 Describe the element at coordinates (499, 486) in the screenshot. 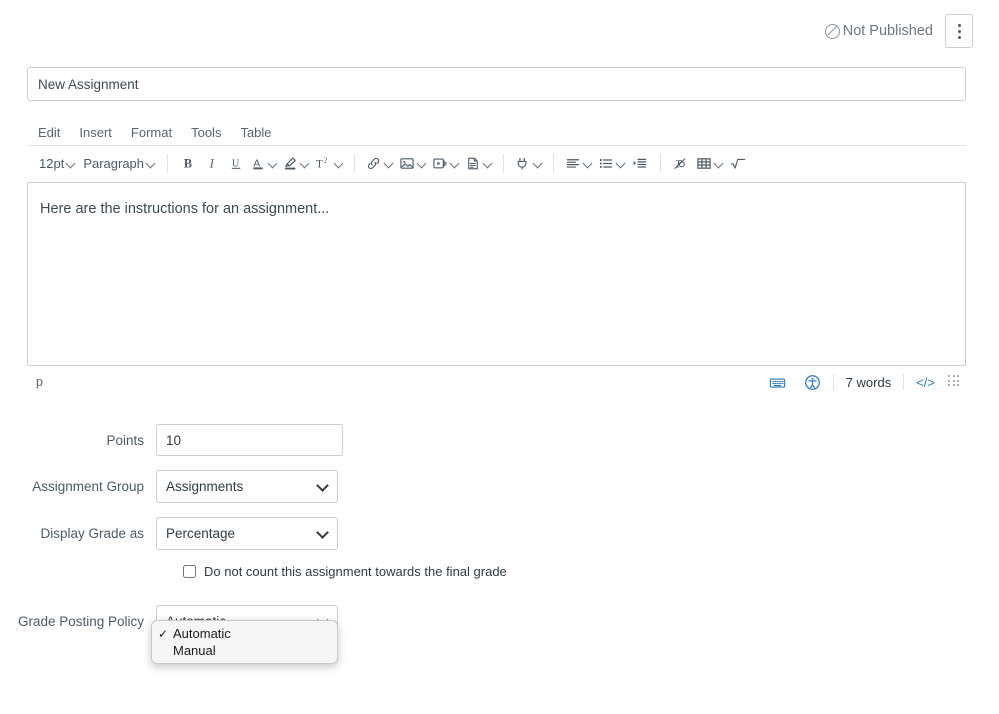

I see `assignment-group-row: Assignment Group Assignments` at that location.